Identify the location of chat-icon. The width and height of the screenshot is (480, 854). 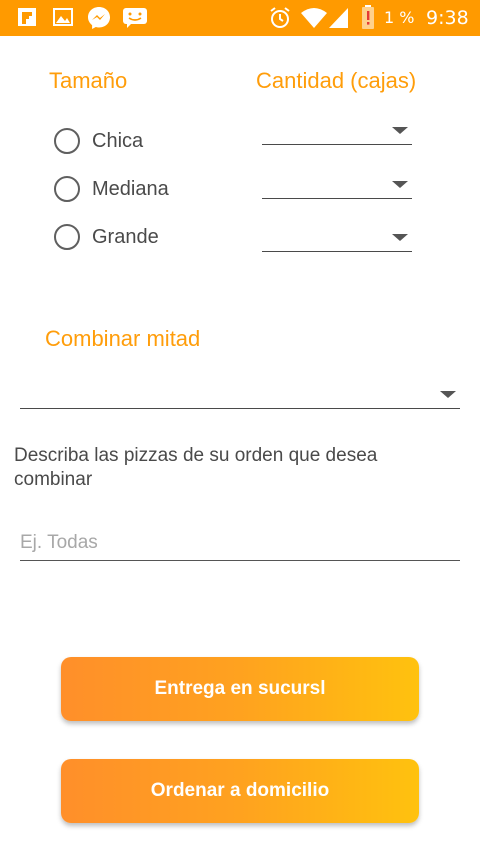
(135, 18).